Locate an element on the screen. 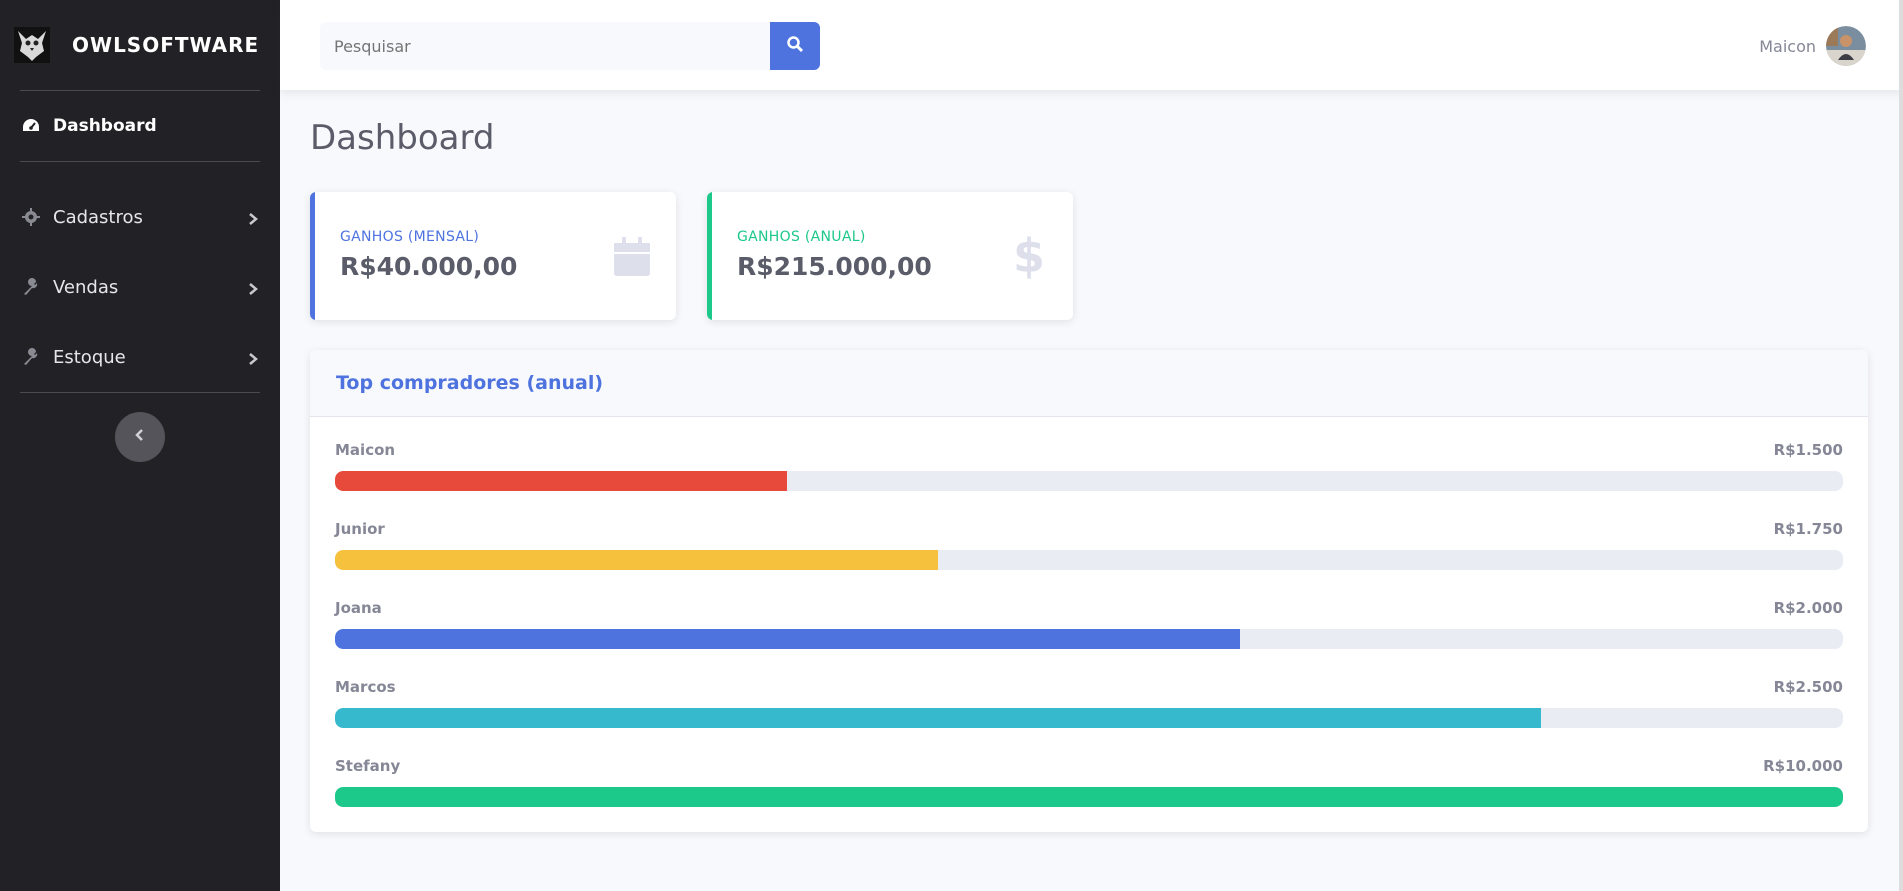 This screenshot has width=1903, height=891. search-input is located at coordinates (545, 46).